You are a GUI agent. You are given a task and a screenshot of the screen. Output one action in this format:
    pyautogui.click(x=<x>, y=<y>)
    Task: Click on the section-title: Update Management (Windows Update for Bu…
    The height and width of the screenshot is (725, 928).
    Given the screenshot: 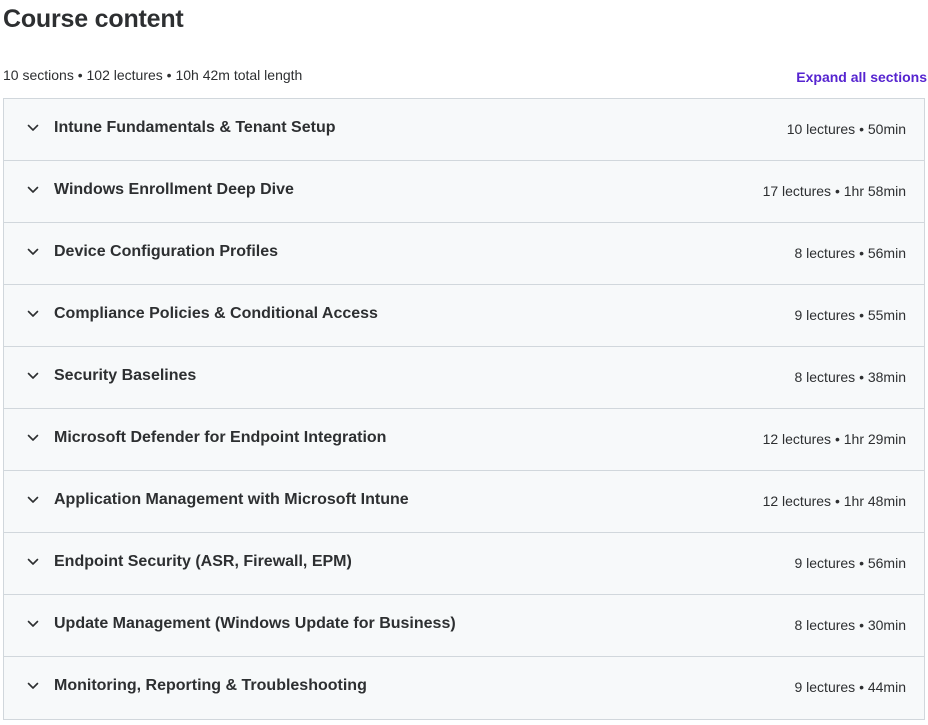 What is the action you would take?
    pyautogui.click(x=255, y=623)
    